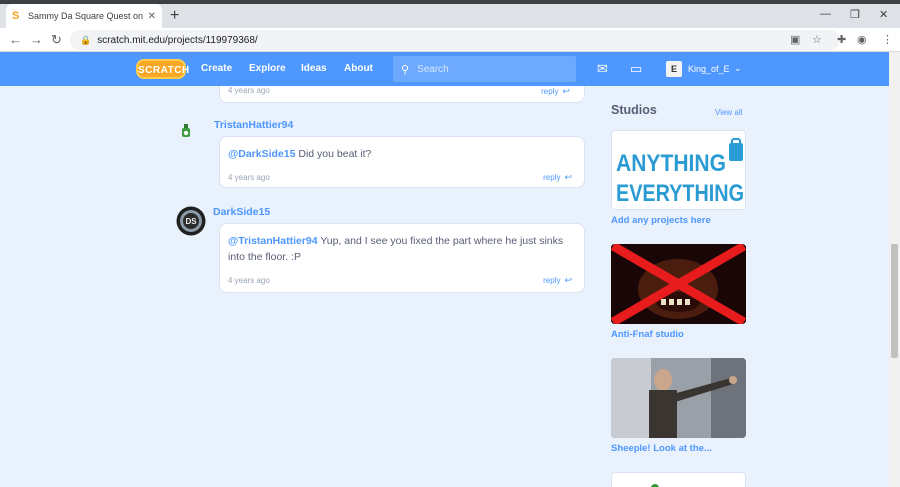 This screenshot has width=900, height=487. Describe the element at coordinates (152, 16) in the screenshot. I see `close-tab-icon: ✕` at that location.